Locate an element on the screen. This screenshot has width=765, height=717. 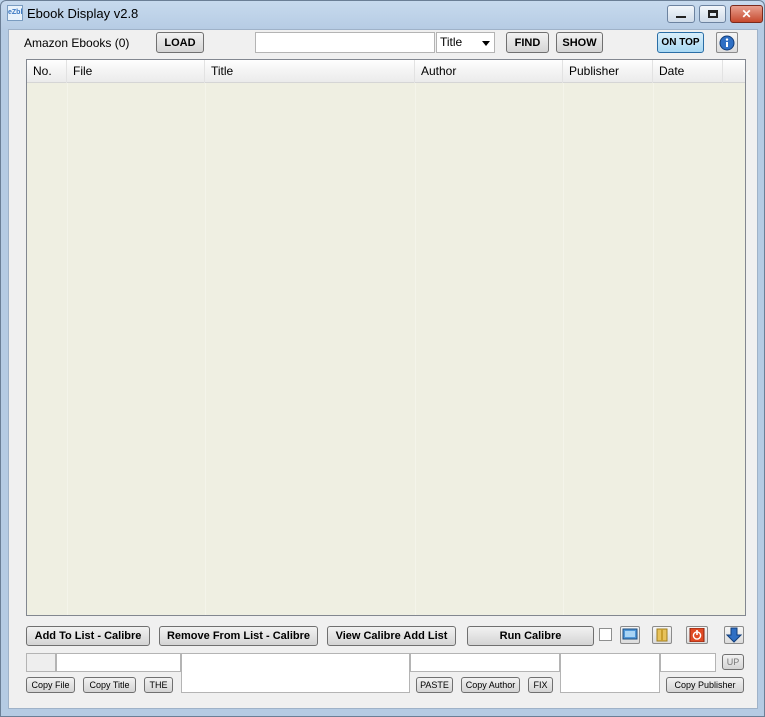
paste-button: PASTE is located at coordinates (434, 685).